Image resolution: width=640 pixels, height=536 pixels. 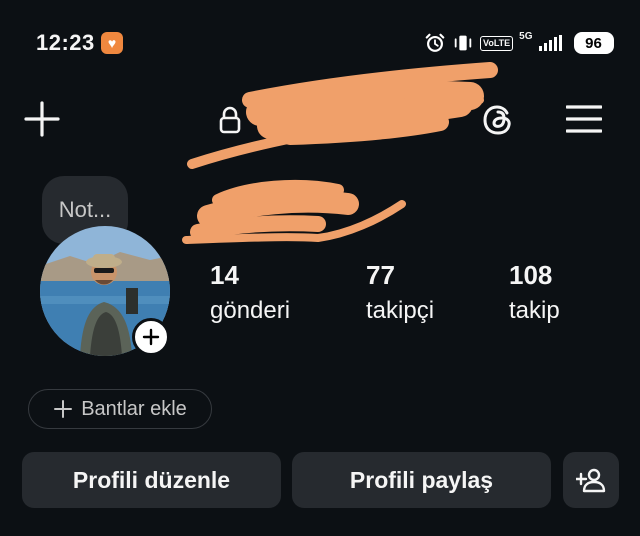 What do you see at coordinates (342, 115) in the screenshot?
I see `redaction-scribble-username` at bounding box center [342, 115].